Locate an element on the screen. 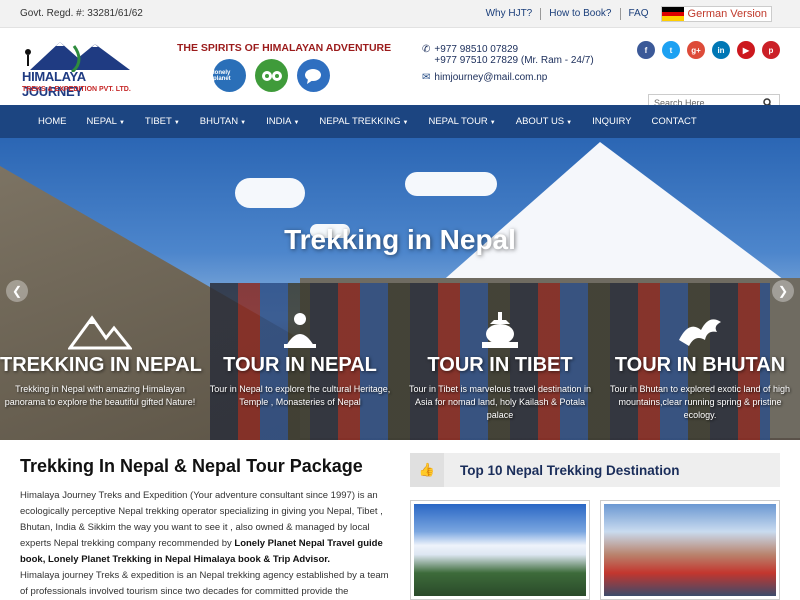  google-plus-icon: g+ is located at coordinates (696, 50).